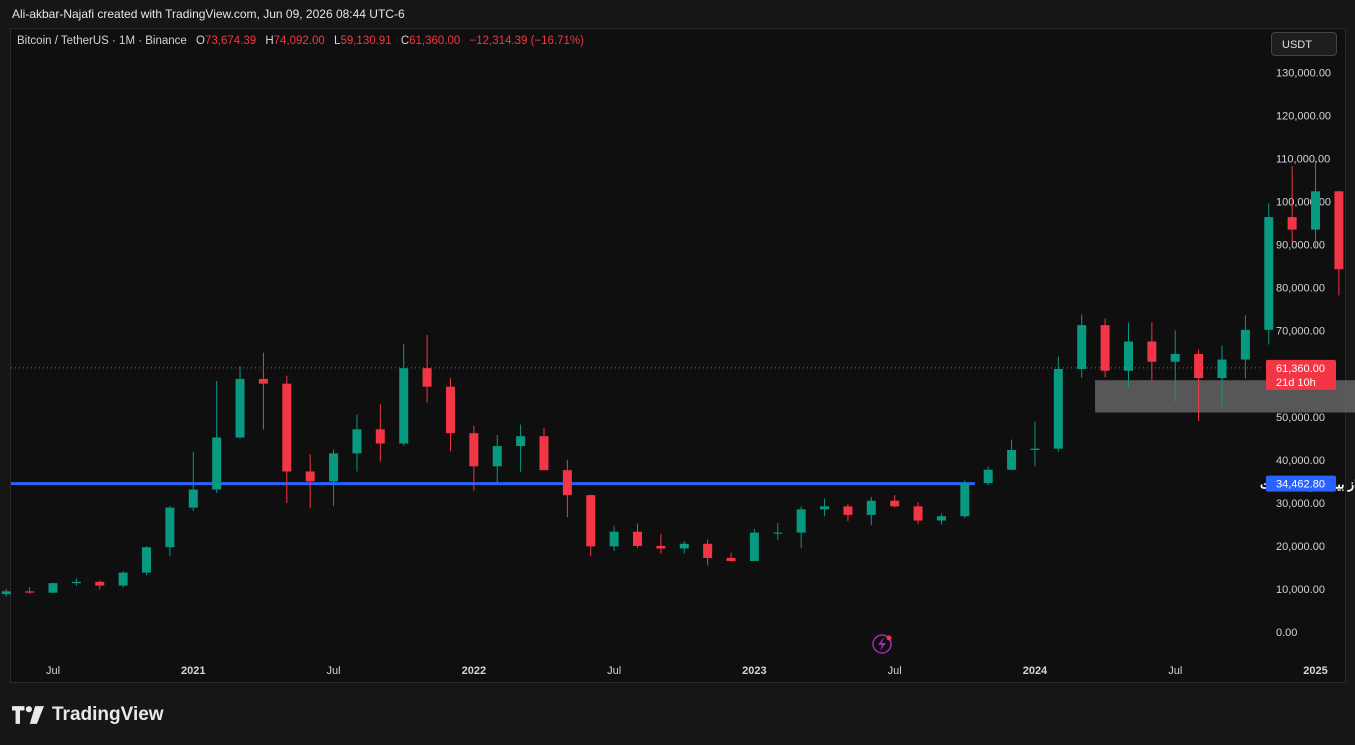  Describe the element at coordinates (1300, 504) in the screenshot. I see `y-tick-label: 30,000.00` at that location.